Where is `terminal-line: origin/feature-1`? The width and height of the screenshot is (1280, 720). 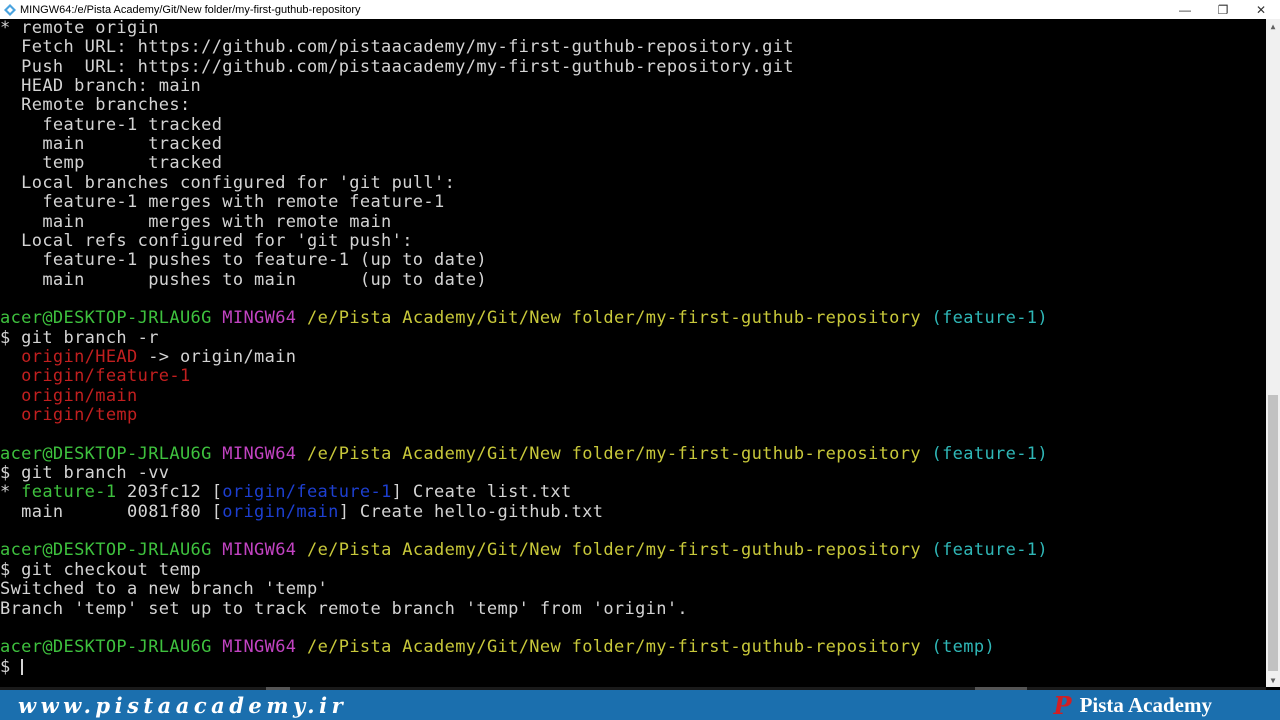 terminal-line: origin/feature-1 is located at coordinates (95, 376).